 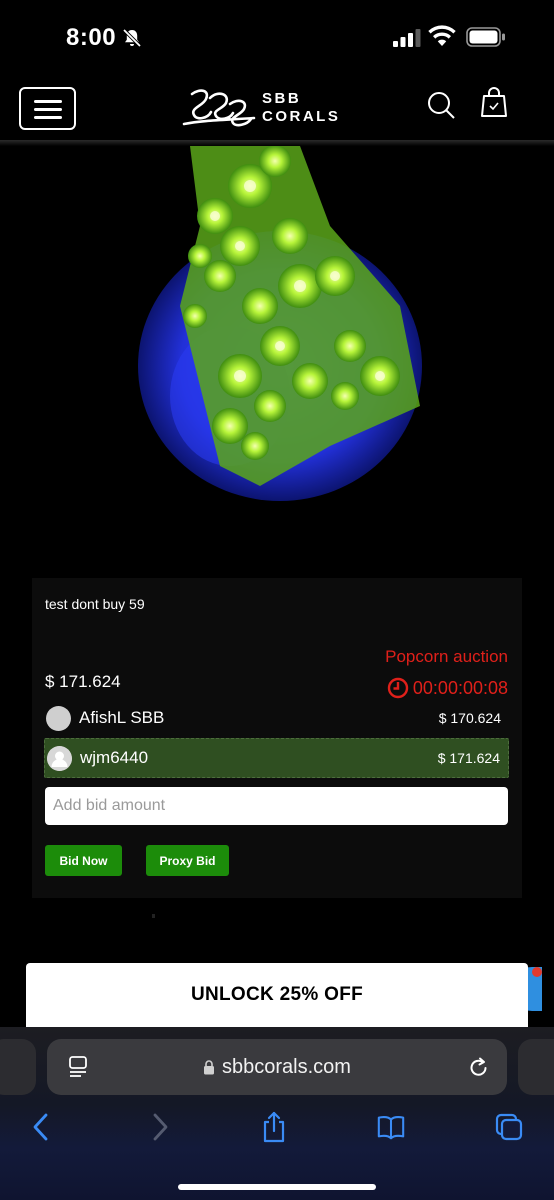 What do you see at coordinates (209, 1067) in the screenshot?
I see `lock-icon` at bounding box center [209, 1067].